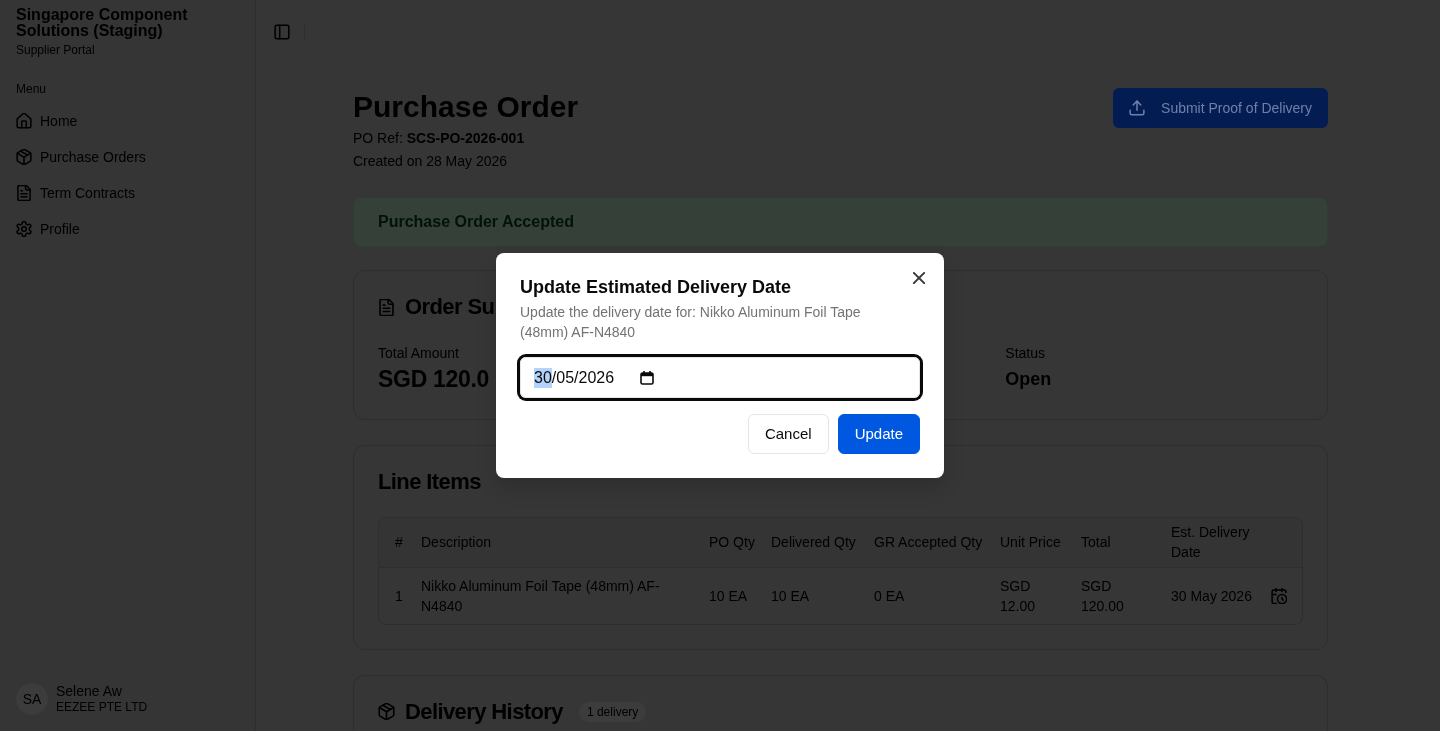  Describe the element at coordinates (282, 32) in the screenshot. I see `sidebar-toggle-icon` at that location.